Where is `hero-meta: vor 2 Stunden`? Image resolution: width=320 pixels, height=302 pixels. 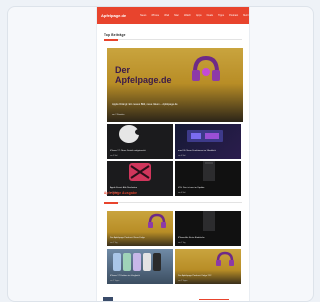
hero-meta: vor 2 Stunden is located at coordinates (118, 115).